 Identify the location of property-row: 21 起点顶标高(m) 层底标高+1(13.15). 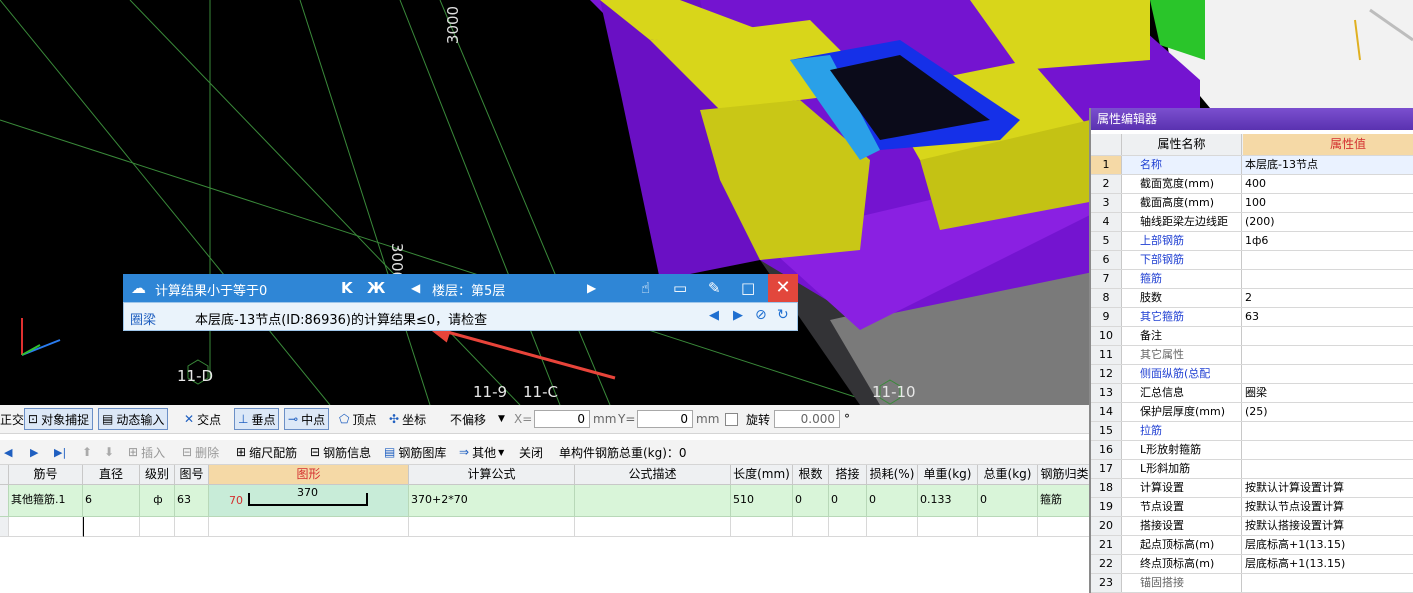
(1252, 545).